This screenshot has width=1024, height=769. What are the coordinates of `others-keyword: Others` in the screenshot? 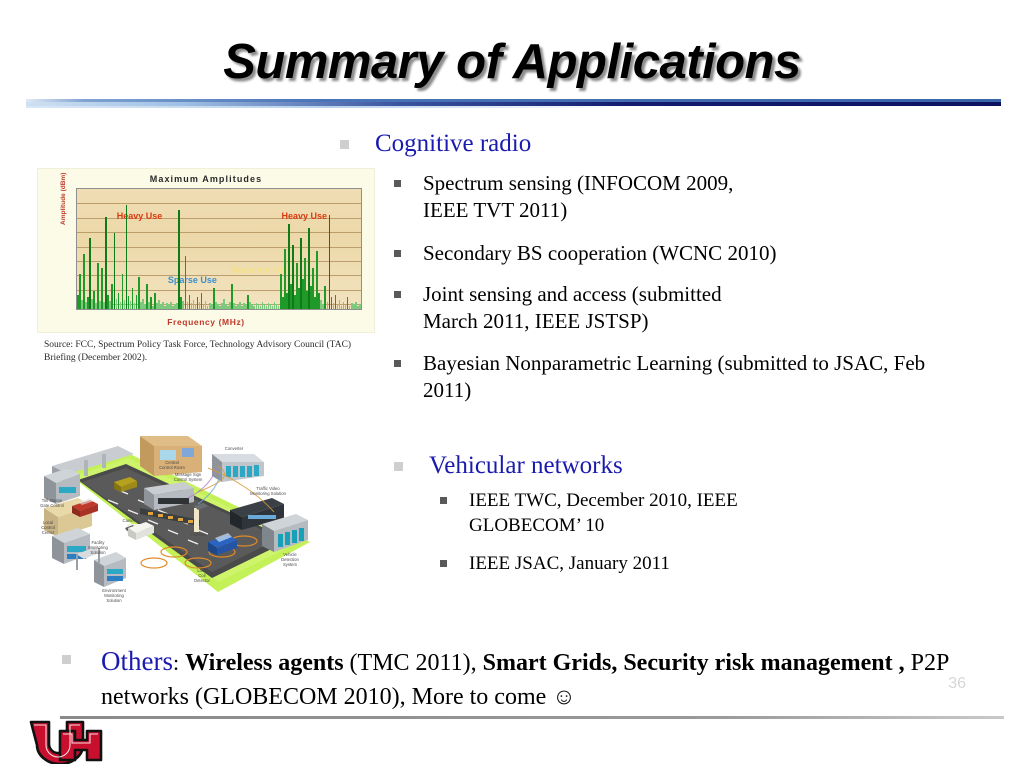 It's located at (137, 661).